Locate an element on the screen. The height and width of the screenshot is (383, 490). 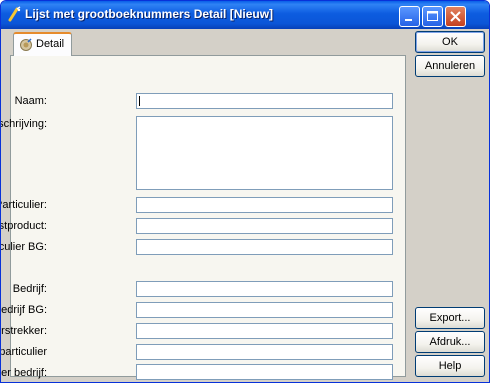
detail-tab-icon is located at coordinates (26, 45).